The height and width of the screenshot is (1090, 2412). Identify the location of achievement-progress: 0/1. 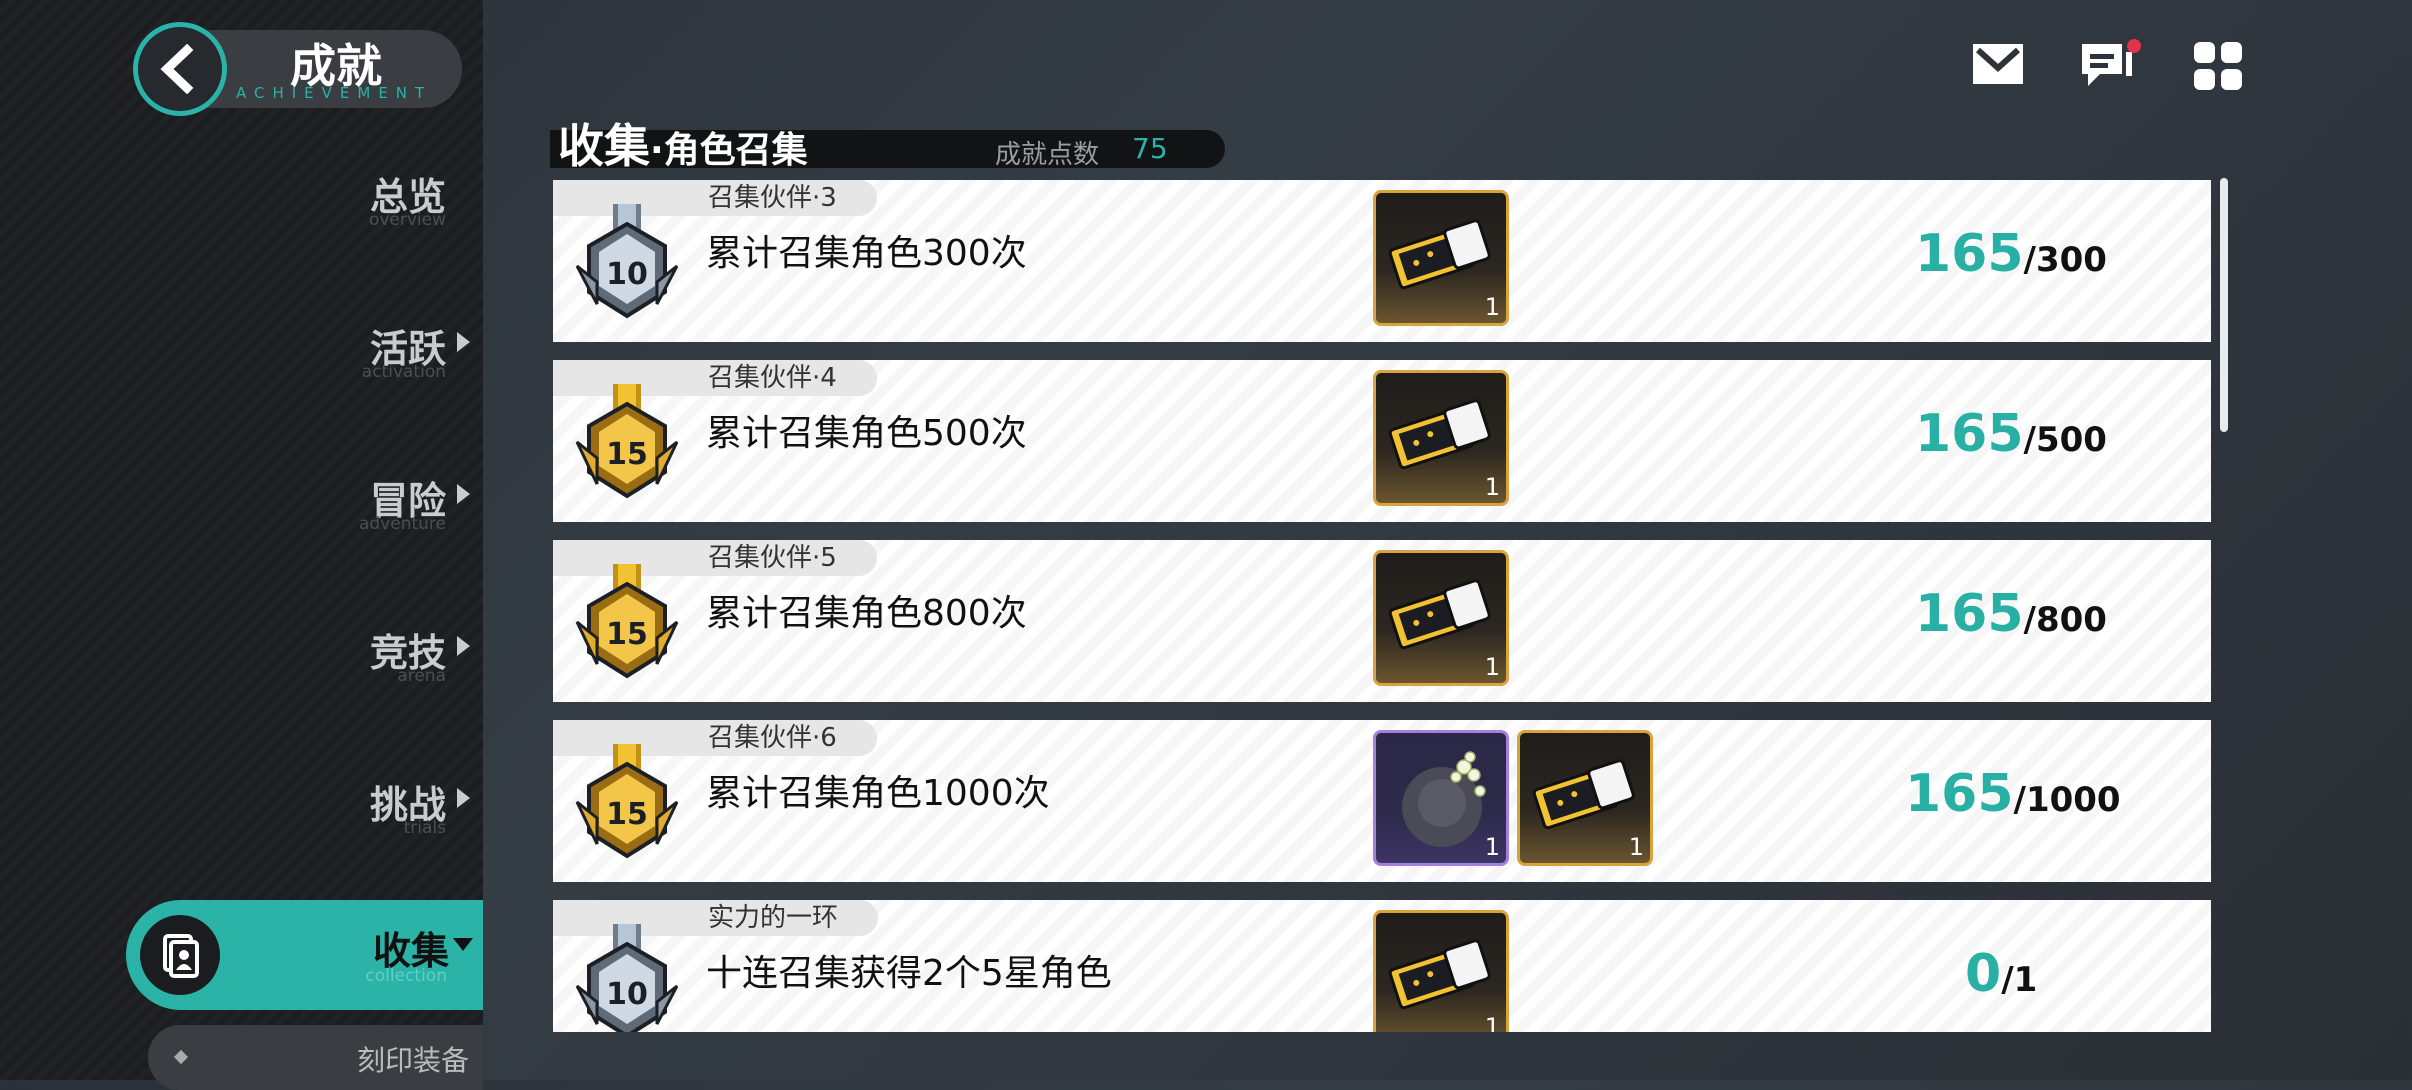
(2001, 974).